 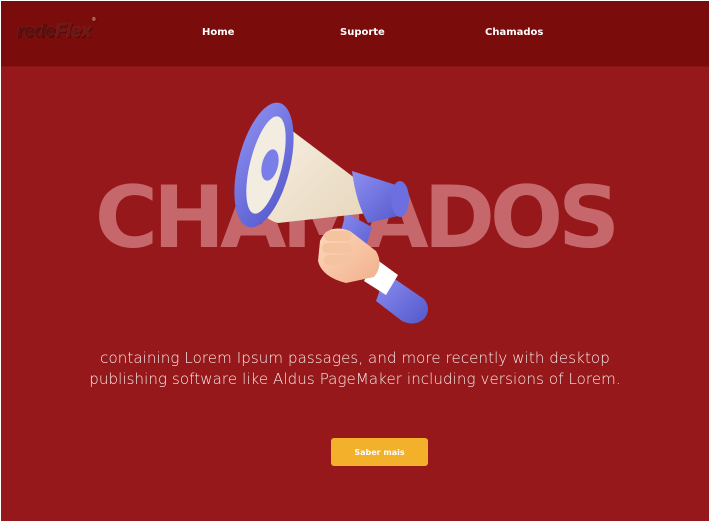 What do you see at coordinates (93, 20) in the screenshot?
I see `logo-registered-mark: ®` at bounding box center [93, 20].